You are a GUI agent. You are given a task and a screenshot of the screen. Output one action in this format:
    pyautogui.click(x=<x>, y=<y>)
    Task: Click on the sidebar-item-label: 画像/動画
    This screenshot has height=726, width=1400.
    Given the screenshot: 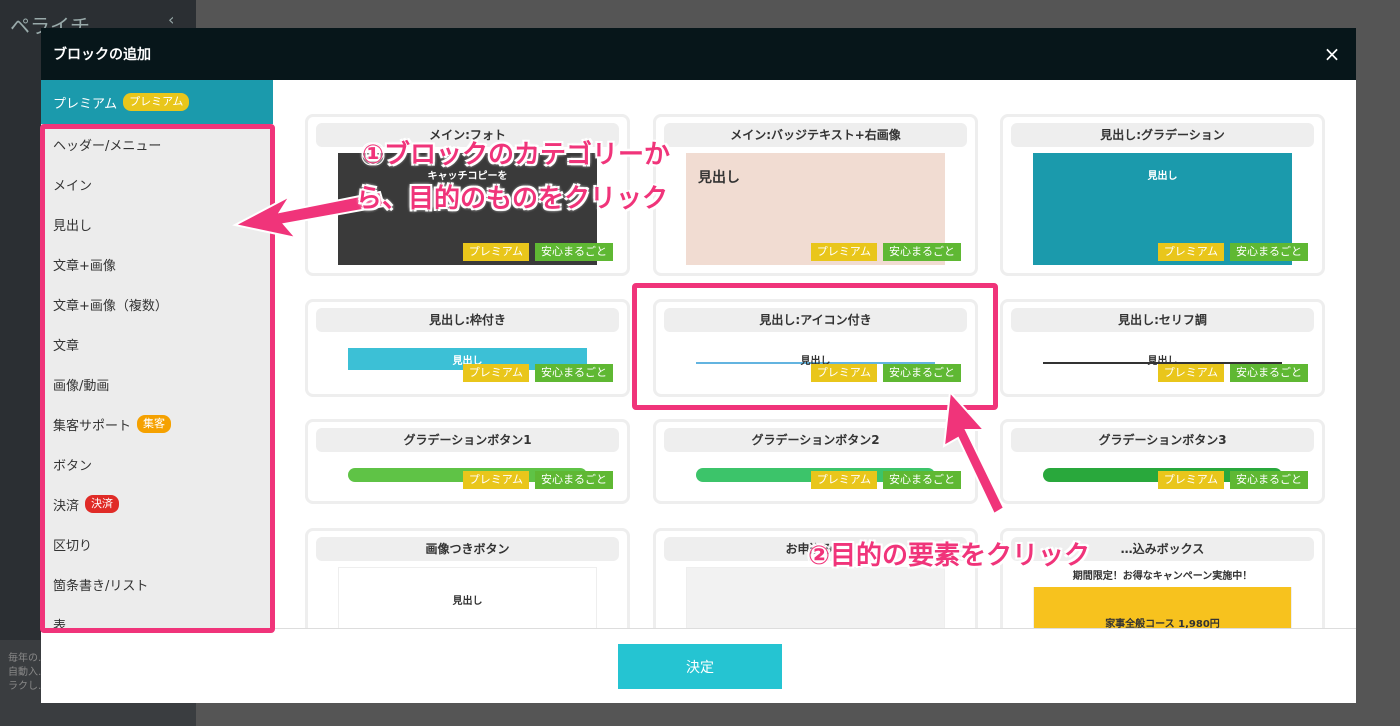 What is the action you would take?
    pyautogui.click(x=81, y=386)
    